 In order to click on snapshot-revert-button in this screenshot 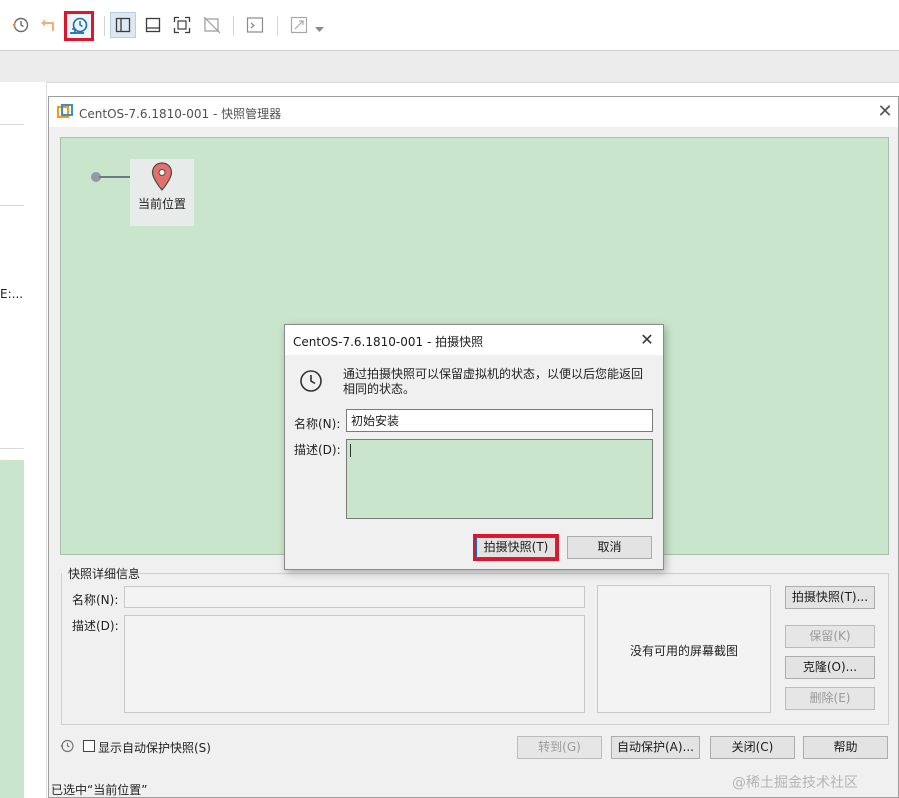, I will do `click(20, 25)`.